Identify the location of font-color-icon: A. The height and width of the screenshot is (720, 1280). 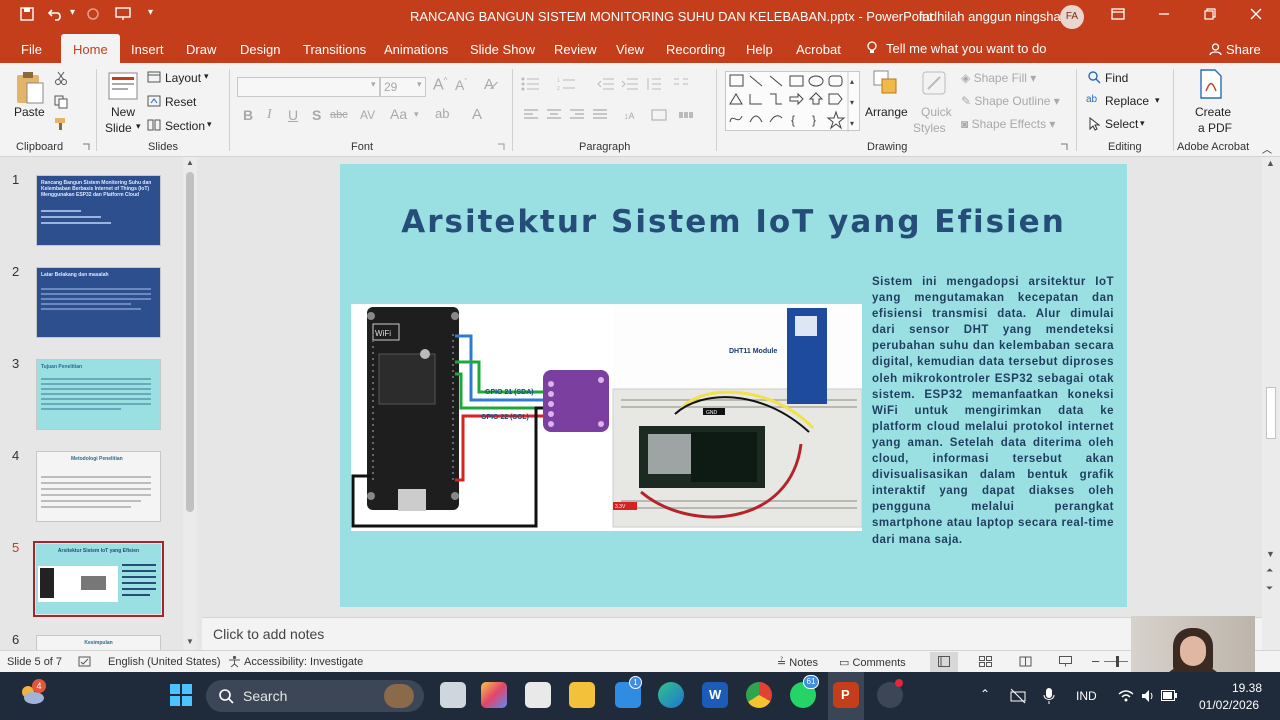
(477, 114).